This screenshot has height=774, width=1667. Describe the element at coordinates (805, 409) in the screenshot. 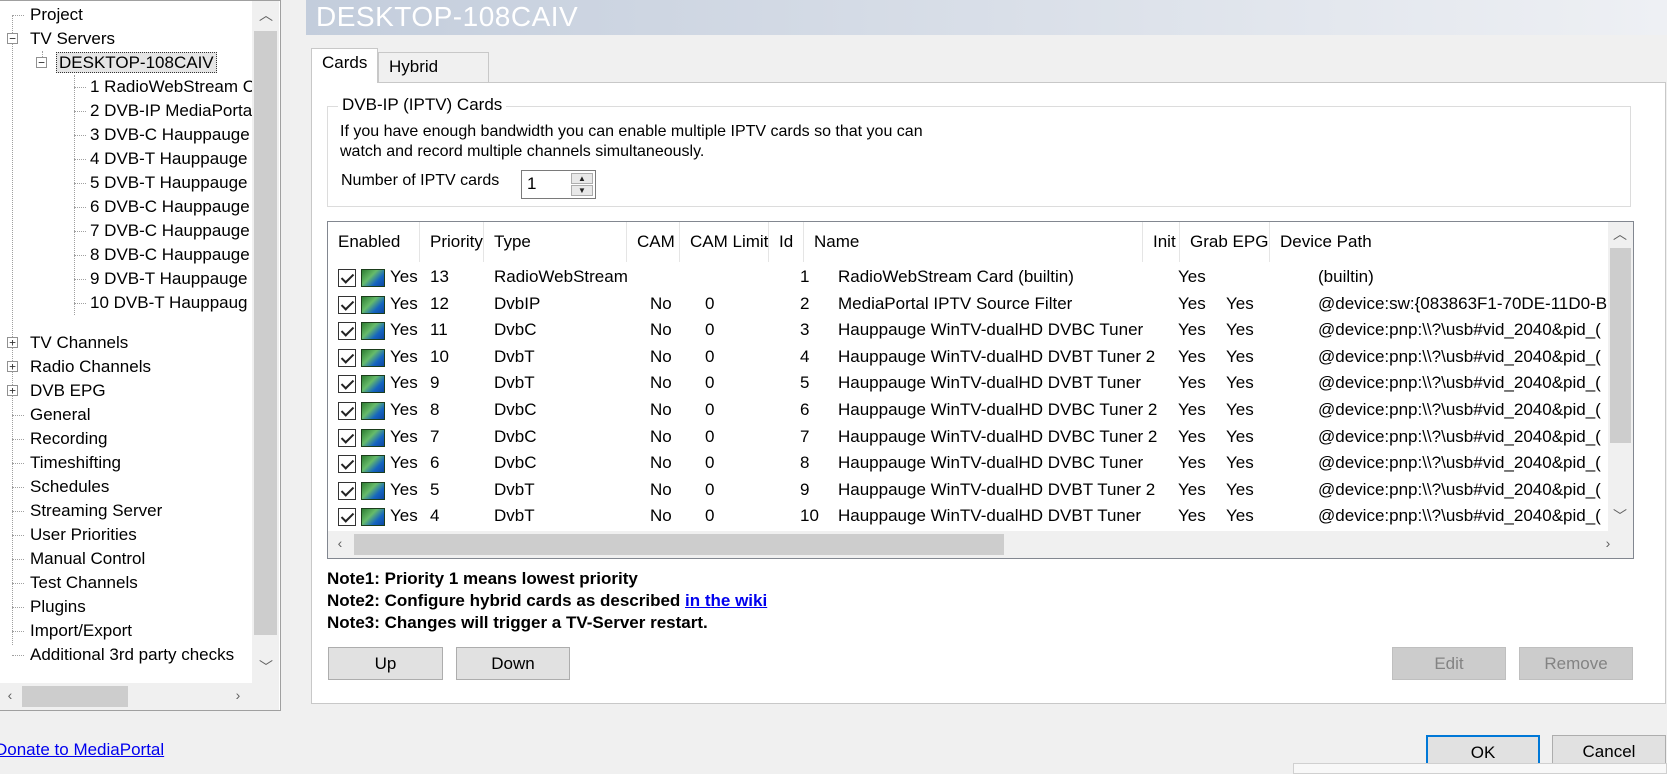

I see `cell-id: 6` at that location.